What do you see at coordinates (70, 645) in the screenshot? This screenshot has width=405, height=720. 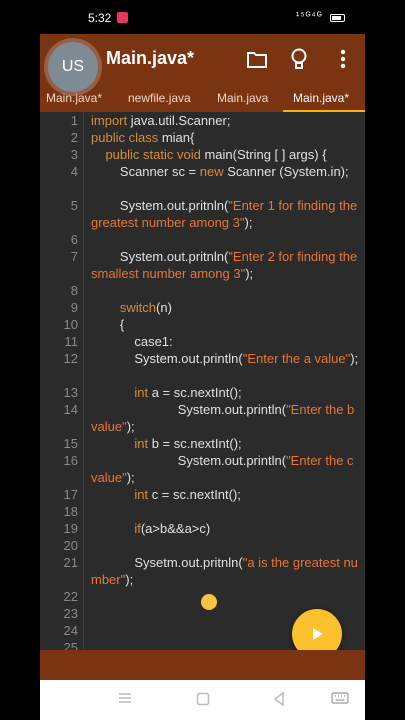 I see `line-number: 25` at bounding box center [70, 645].